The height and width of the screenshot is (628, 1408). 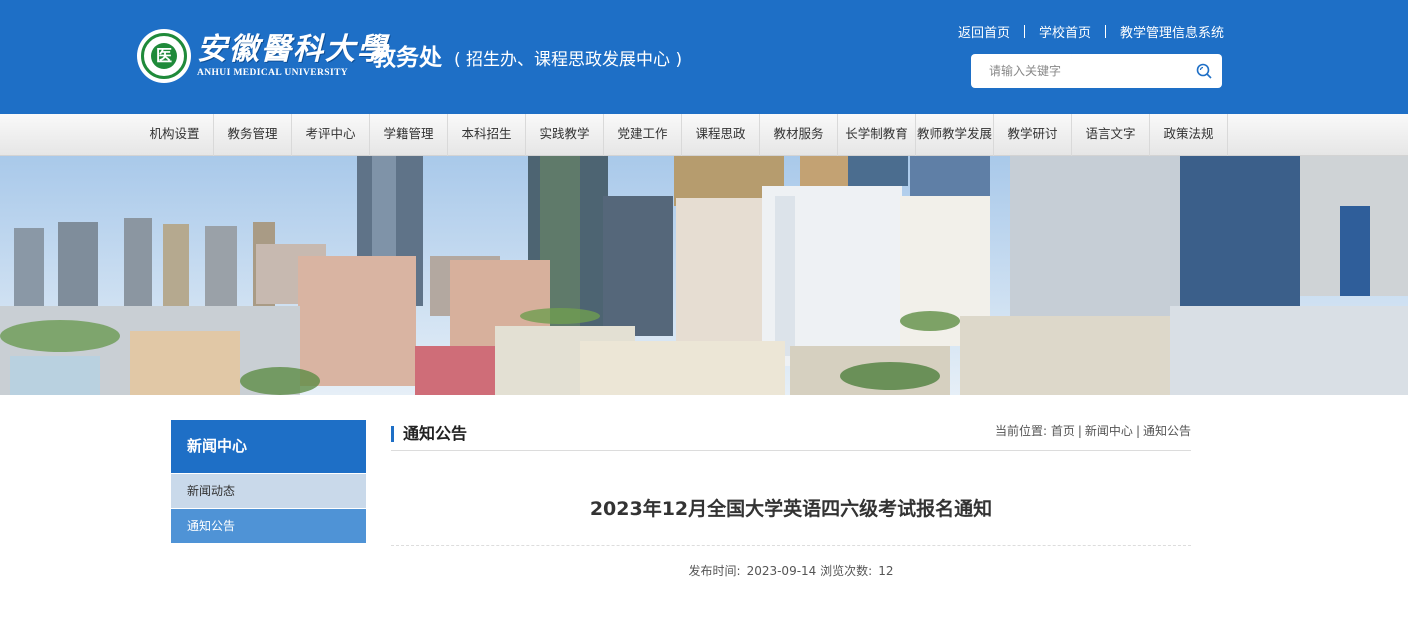 What do you see at coordinates (955, 135) in the screenshot?
I see `nav-item-teacher-development: 教师教学发展` at bounding box center [955, 135].